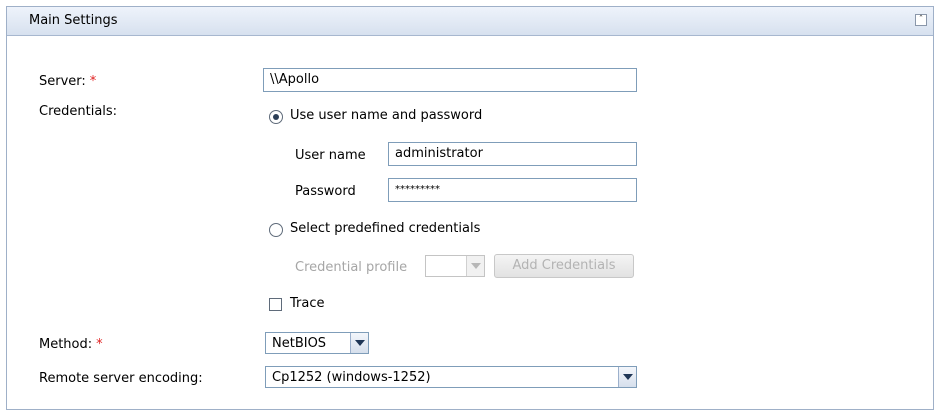 The image size is (942, 417). Describe the element at coordinates (276, 117) in the screenshot. I see `use-user-pass-radio` at that location.